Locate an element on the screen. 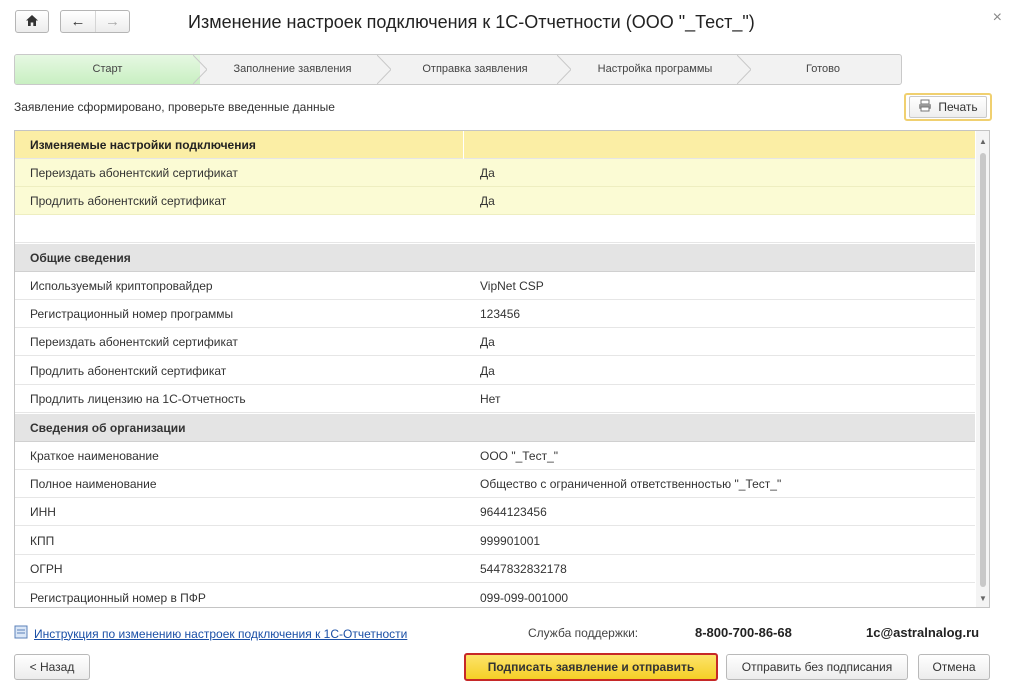 The width and height of the screenshot is (1024, 692). step-setup: Настройка программы is located at coordinates (655, 69).